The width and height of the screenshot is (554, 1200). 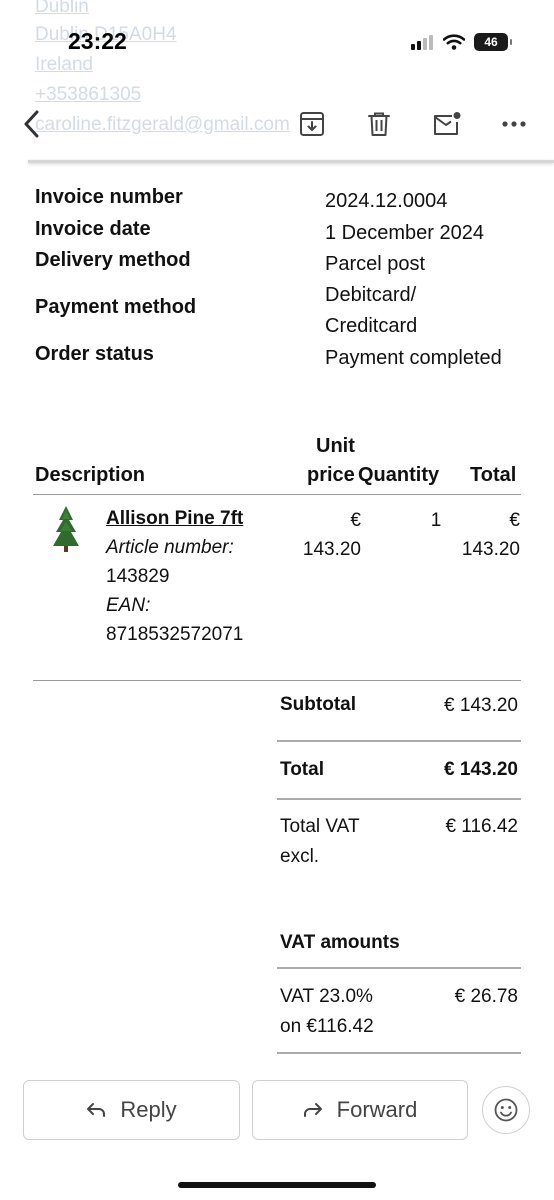 I want to click on item-unit-price: € 143.20, so click(x=331, y=535).